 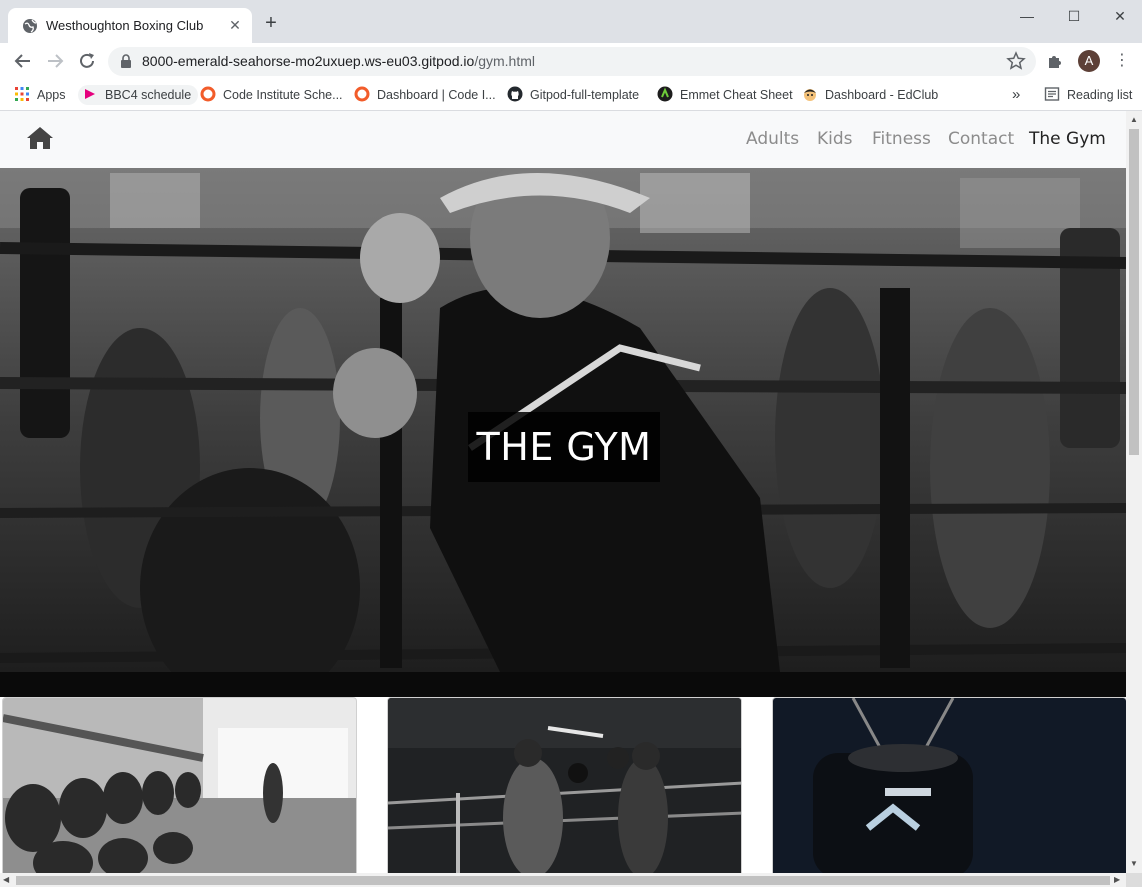 I want to click on bookmark-label: BBC4 schedule, so click(x=148, y=95).